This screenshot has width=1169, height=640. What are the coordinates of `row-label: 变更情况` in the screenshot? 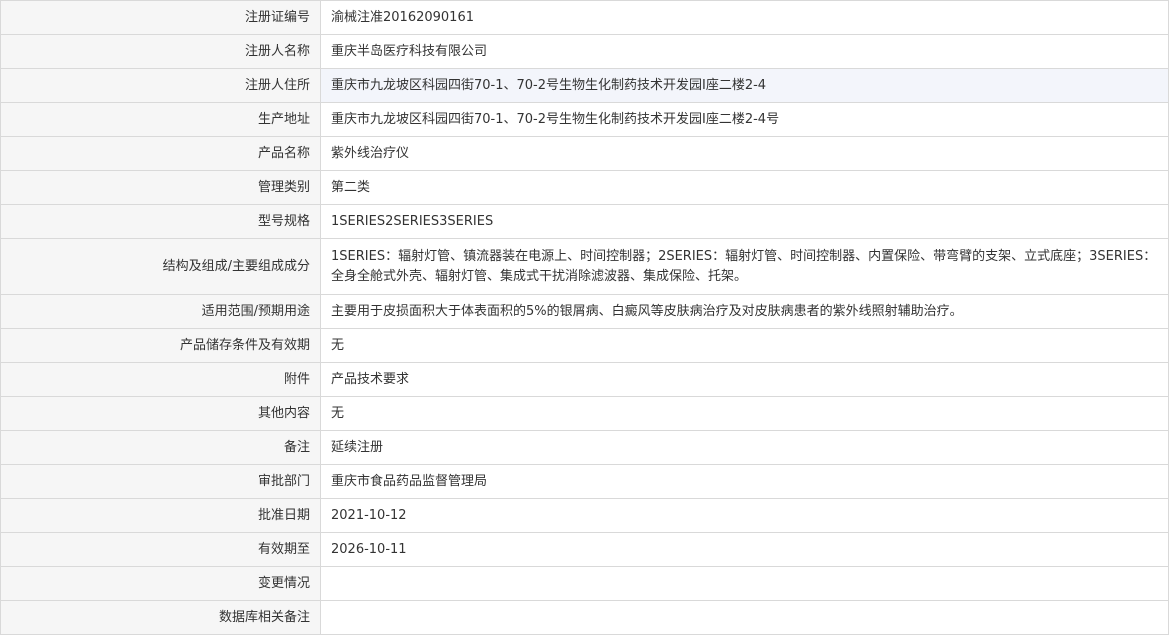 It's located at (160, 583).